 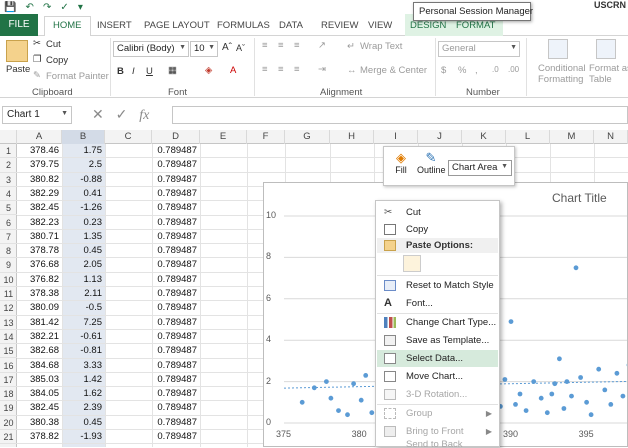 I want to click on column-header-j: J, so click(x=440, y=137).